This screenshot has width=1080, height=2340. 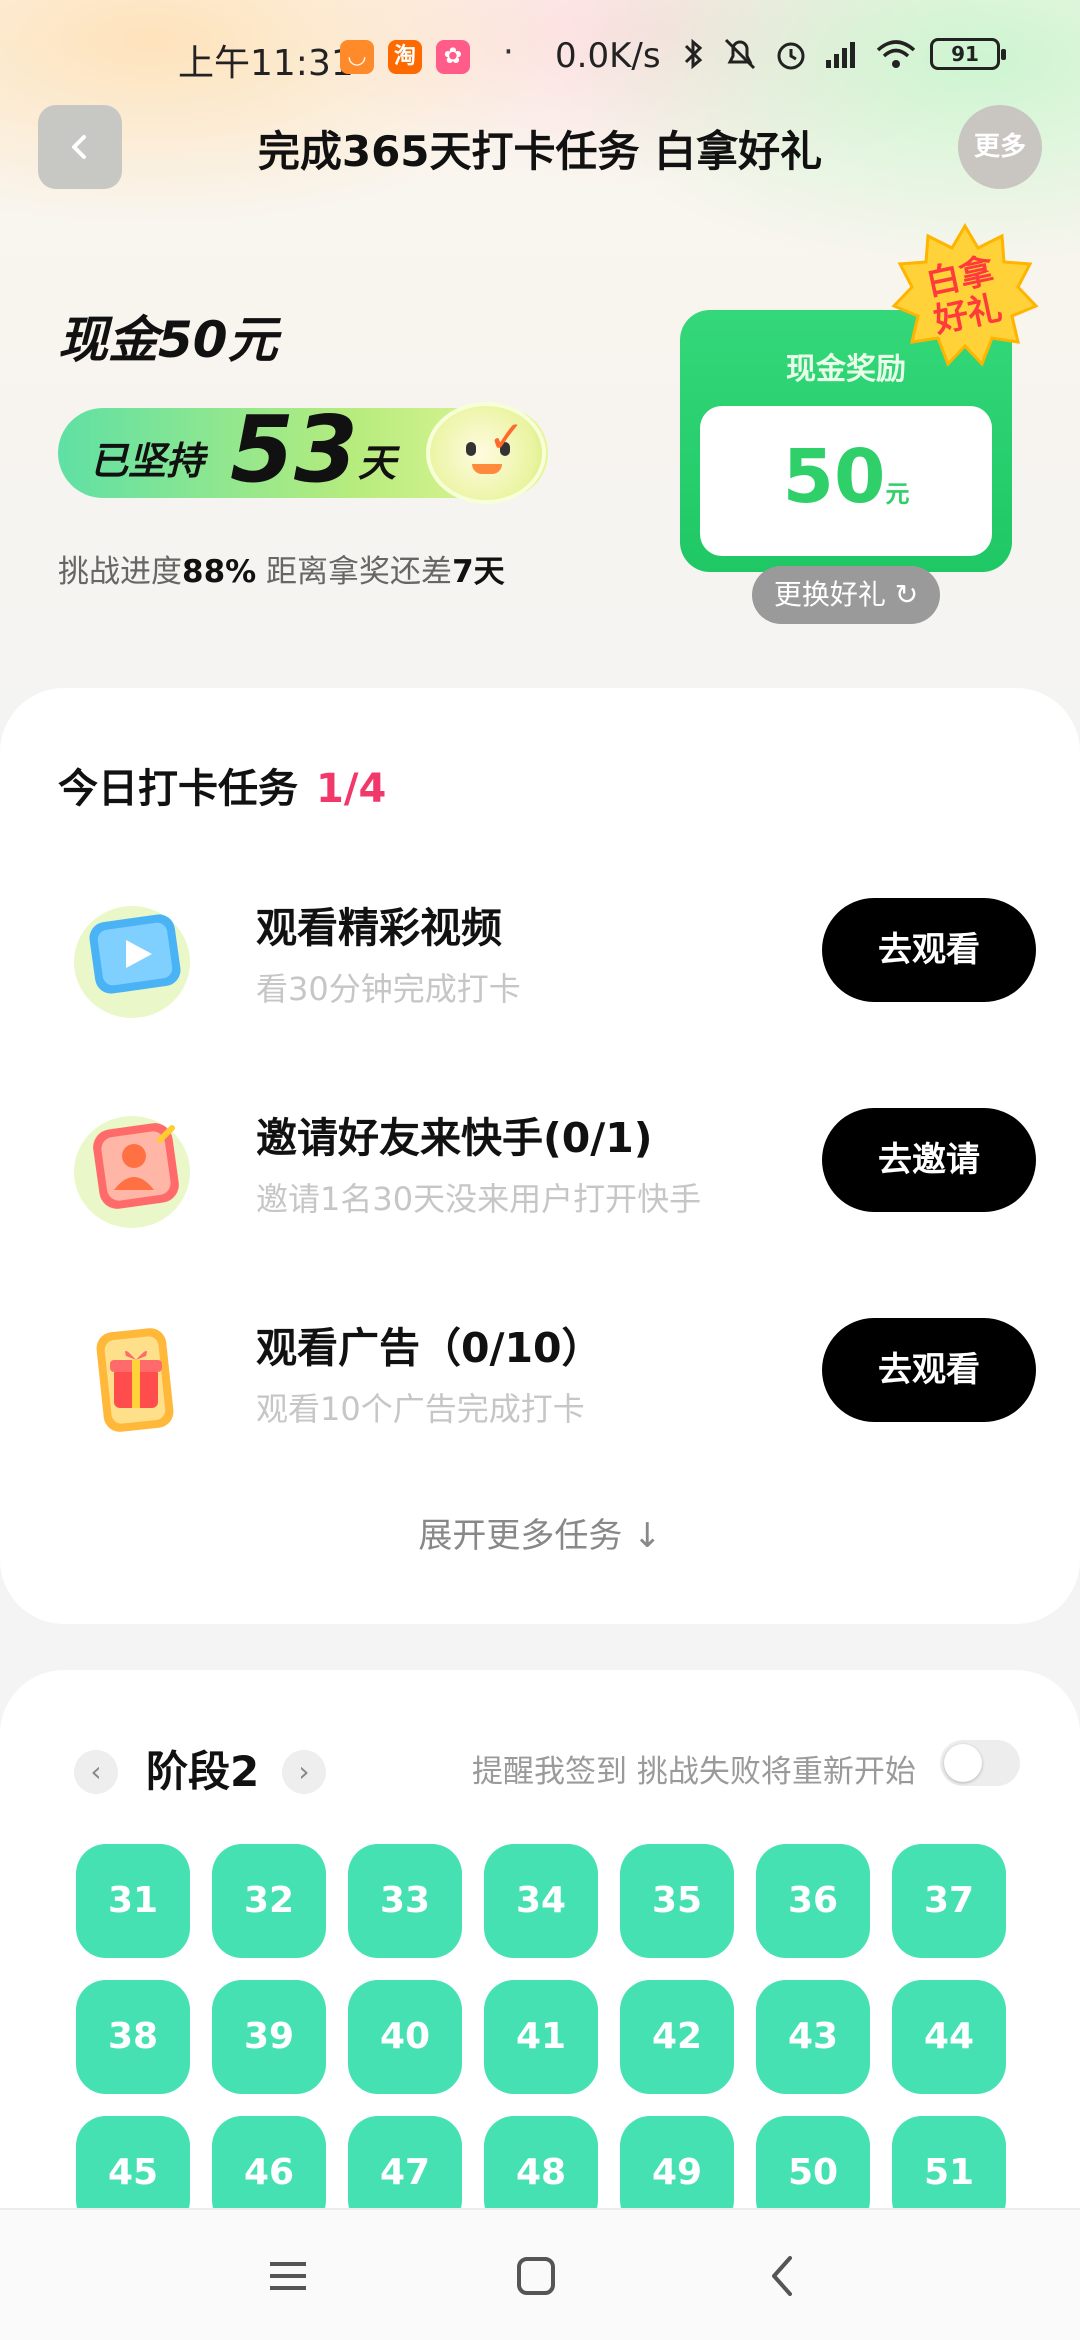 What do you see at coordinates (929, 1160) in the screenshot?
I see `invite-button: 去邀请` at bounding box center [929, 1160].